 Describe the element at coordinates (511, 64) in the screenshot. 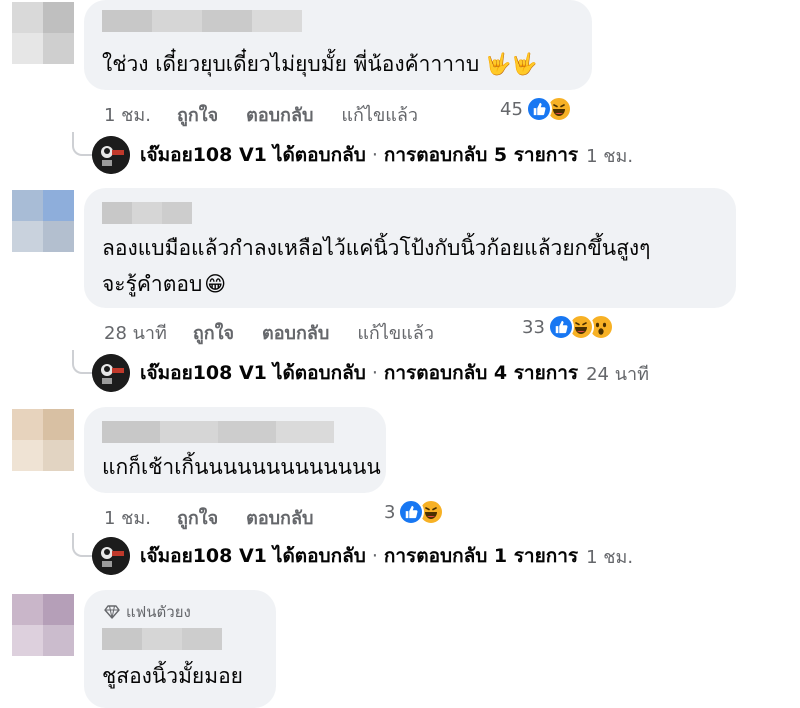

I see `hand-emoji: 🤟🤟` at that location.